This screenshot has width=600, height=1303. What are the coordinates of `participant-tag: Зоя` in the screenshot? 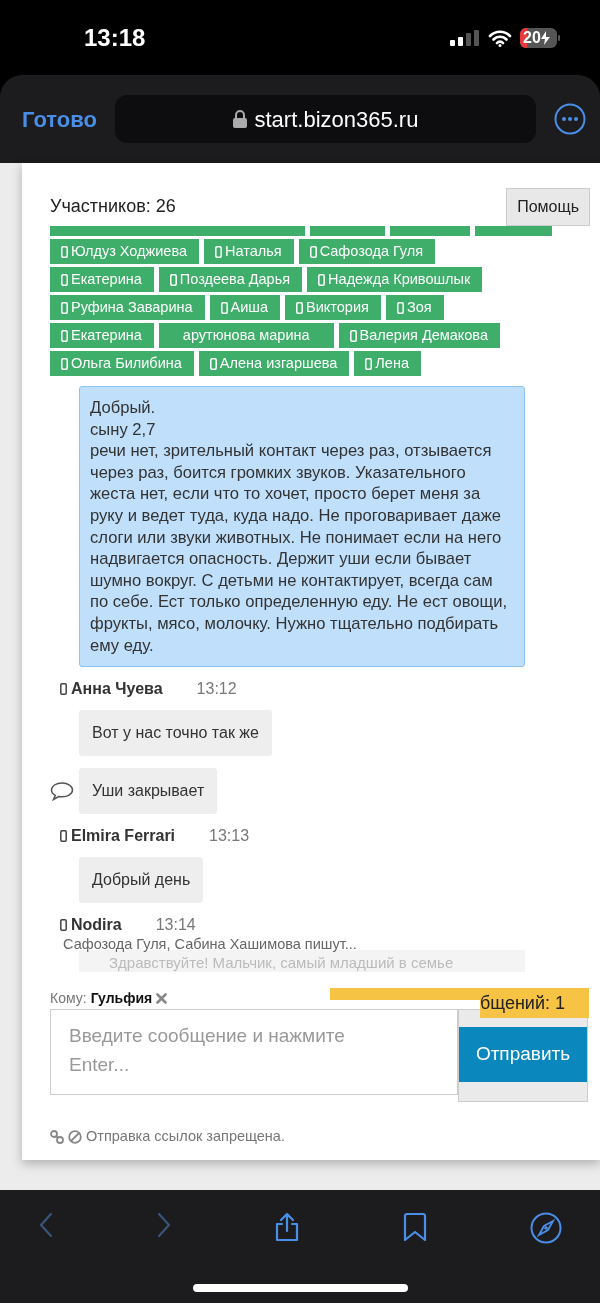 It's located at (414, 307).